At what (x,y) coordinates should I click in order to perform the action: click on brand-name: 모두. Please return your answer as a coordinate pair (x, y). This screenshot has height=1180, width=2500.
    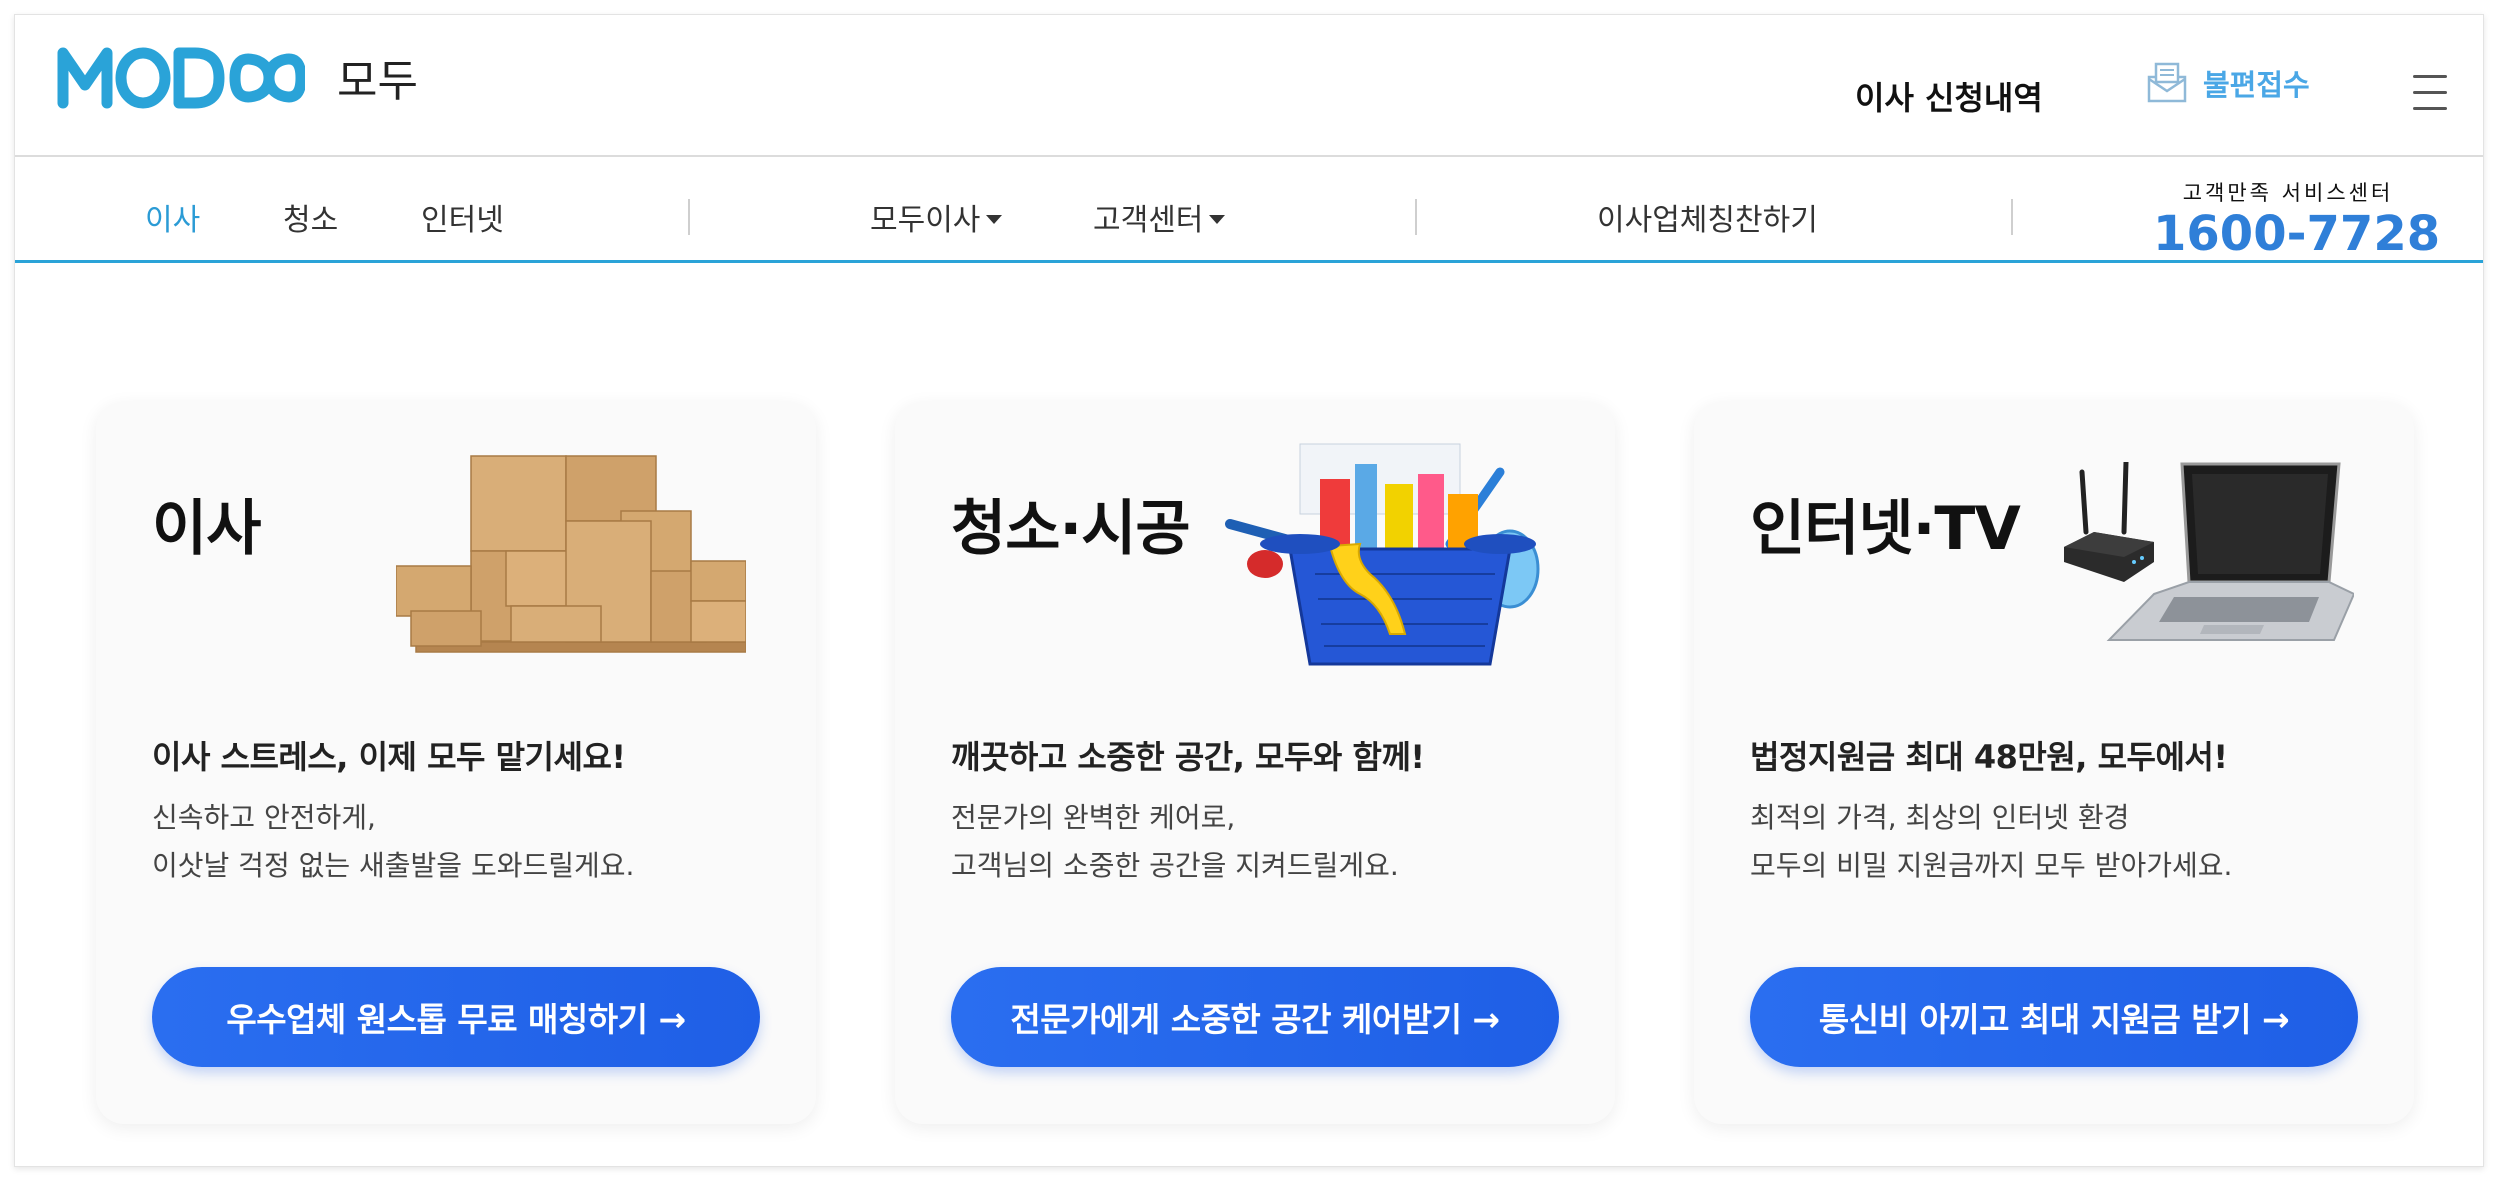
    Looking at the image, I should click on (377, 81).